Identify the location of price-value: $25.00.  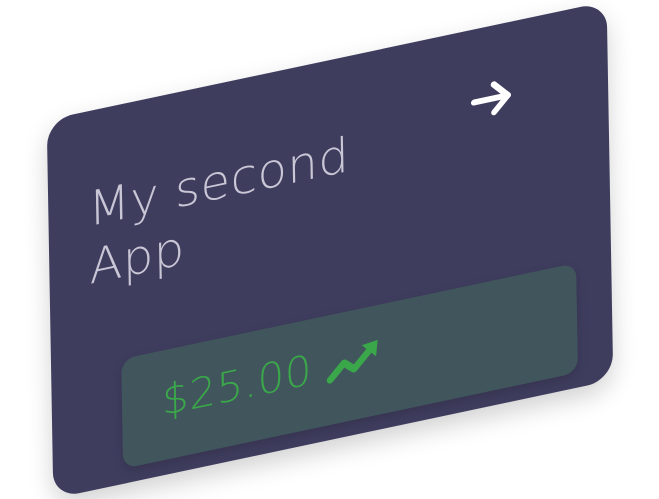
(237, 385).